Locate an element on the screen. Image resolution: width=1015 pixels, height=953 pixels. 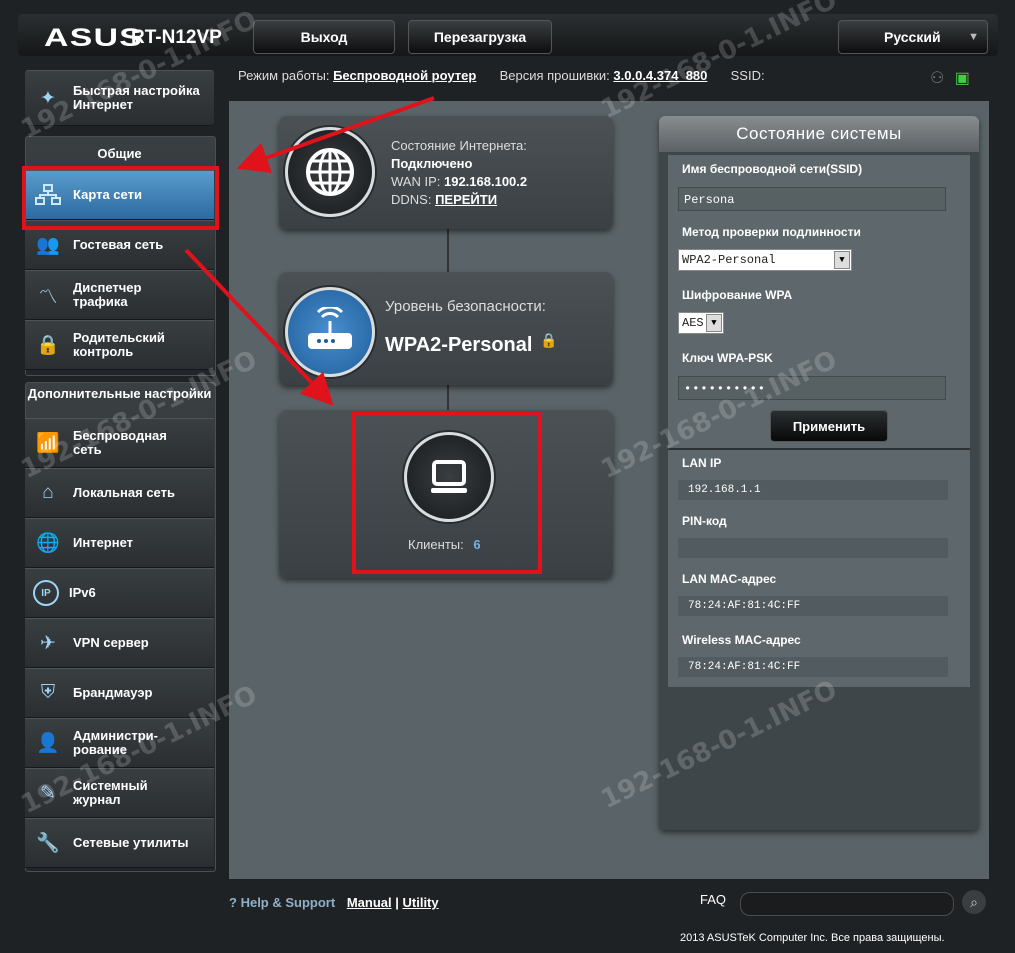
annotation-arrows is located at coordinates (309, 251).